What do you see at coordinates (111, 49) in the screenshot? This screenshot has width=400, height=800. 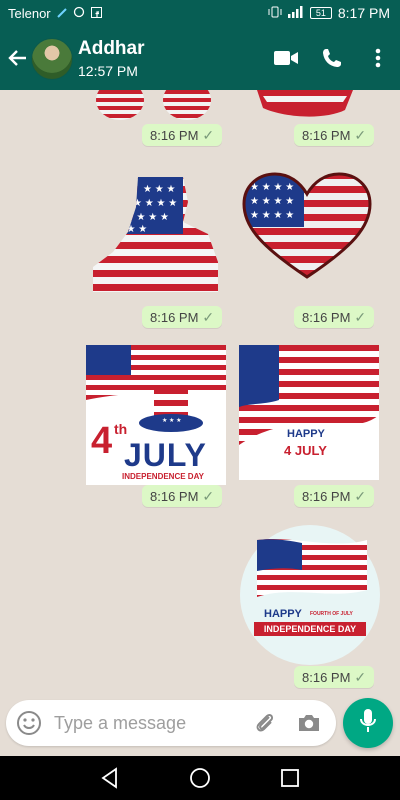 I see `contact-name: Addhar` at bounding box center [111, 49].